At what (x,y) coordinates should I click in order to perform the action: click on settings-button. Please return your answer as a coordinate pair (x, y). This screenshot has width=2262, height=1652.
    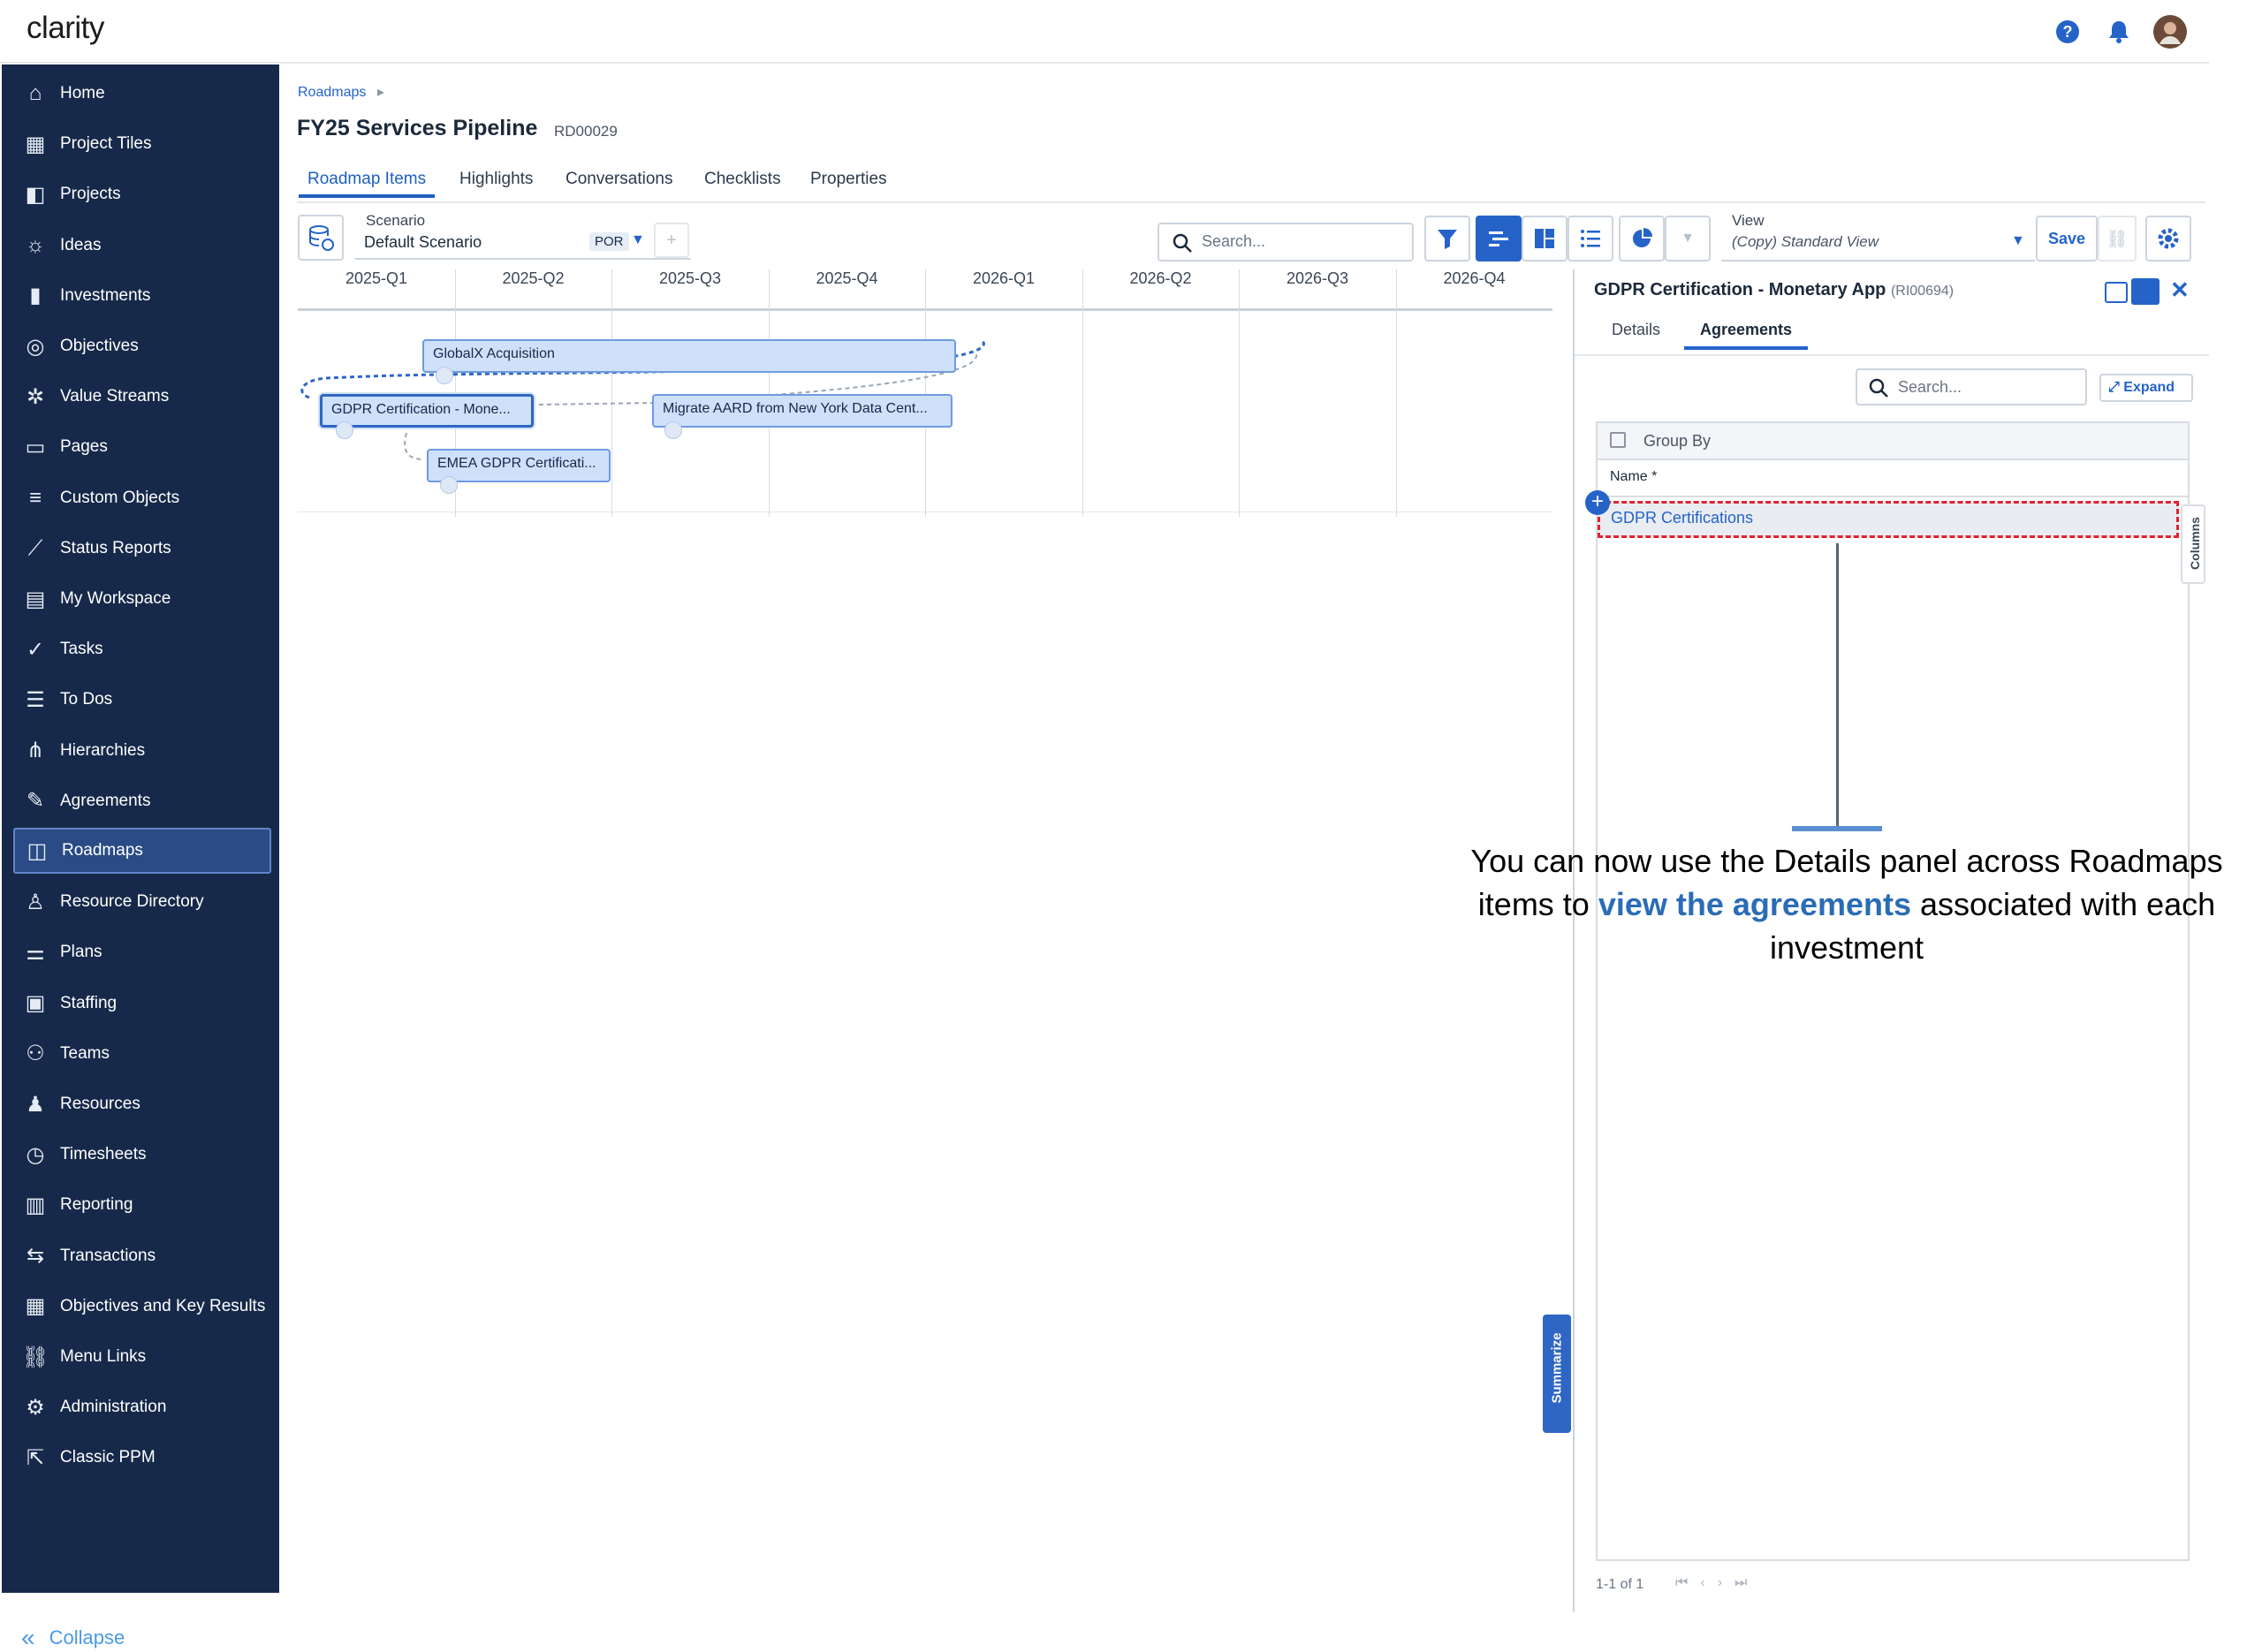
    Looking at the image, I should click on (2168, 238).